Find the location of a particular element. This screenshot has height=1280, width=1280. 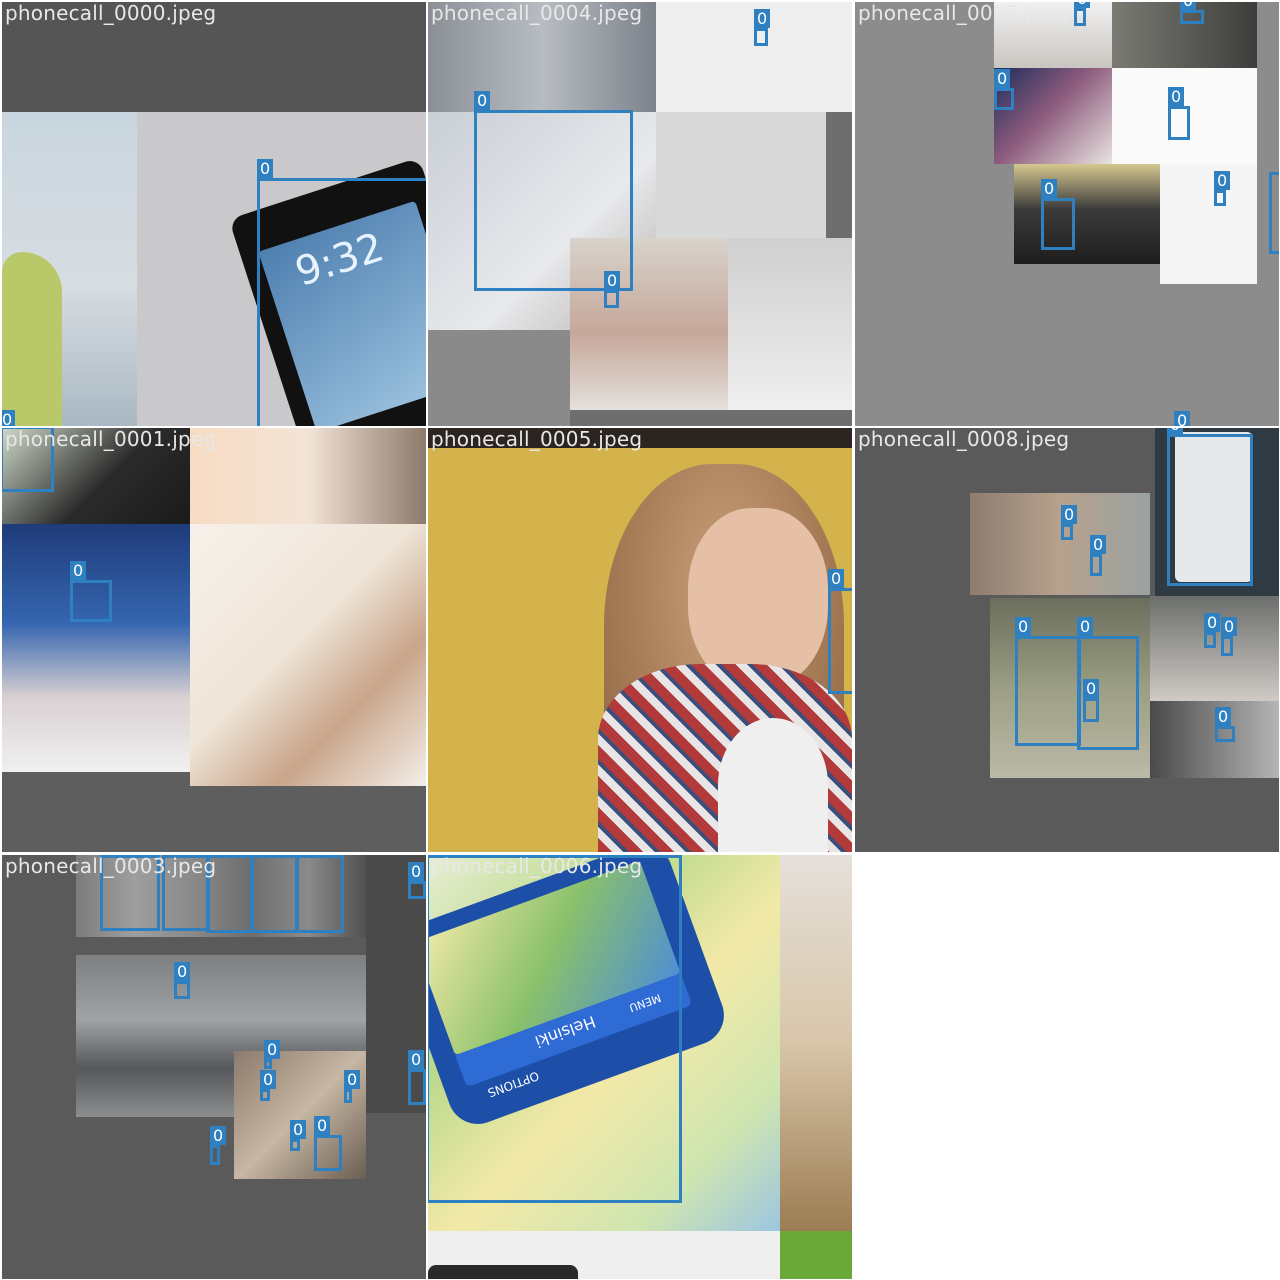

tile-filename: phonecall_0004.jpeg is located at coordinates (537, 13).